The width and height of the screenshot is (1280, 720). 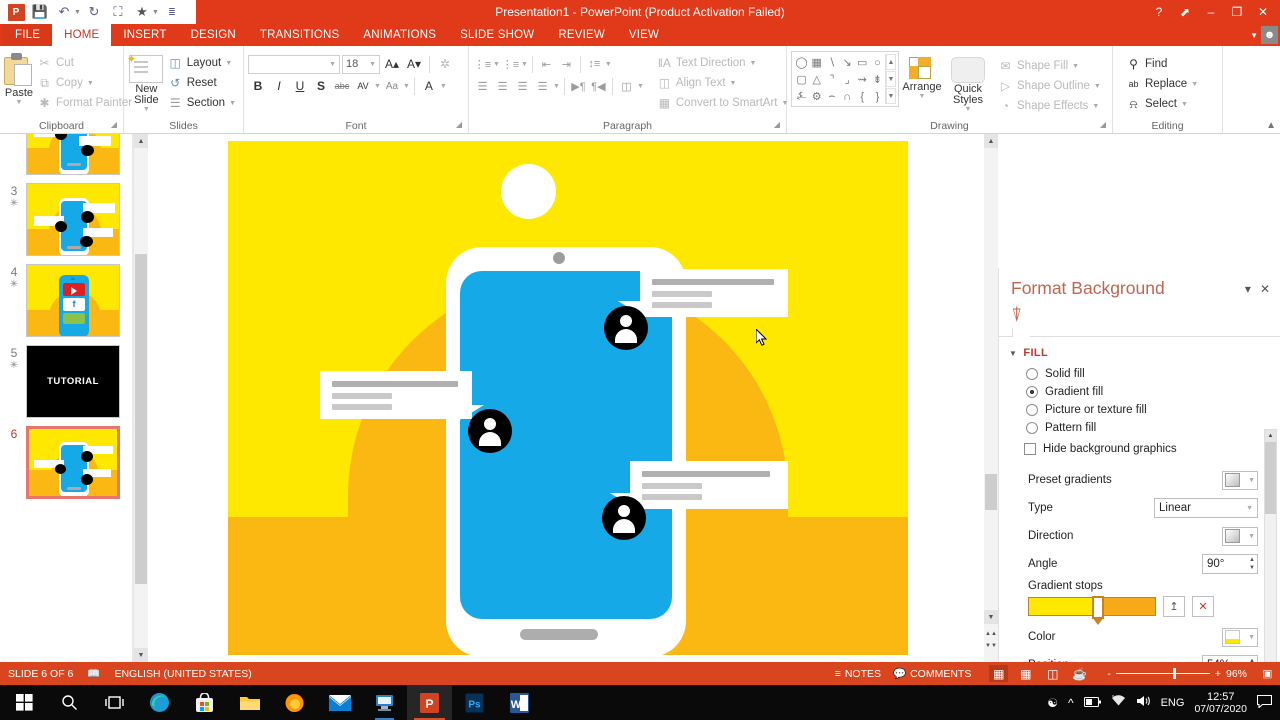 I want to click on new-slide-button: ✦ New Slide ▼, so click(x=145, y=81).